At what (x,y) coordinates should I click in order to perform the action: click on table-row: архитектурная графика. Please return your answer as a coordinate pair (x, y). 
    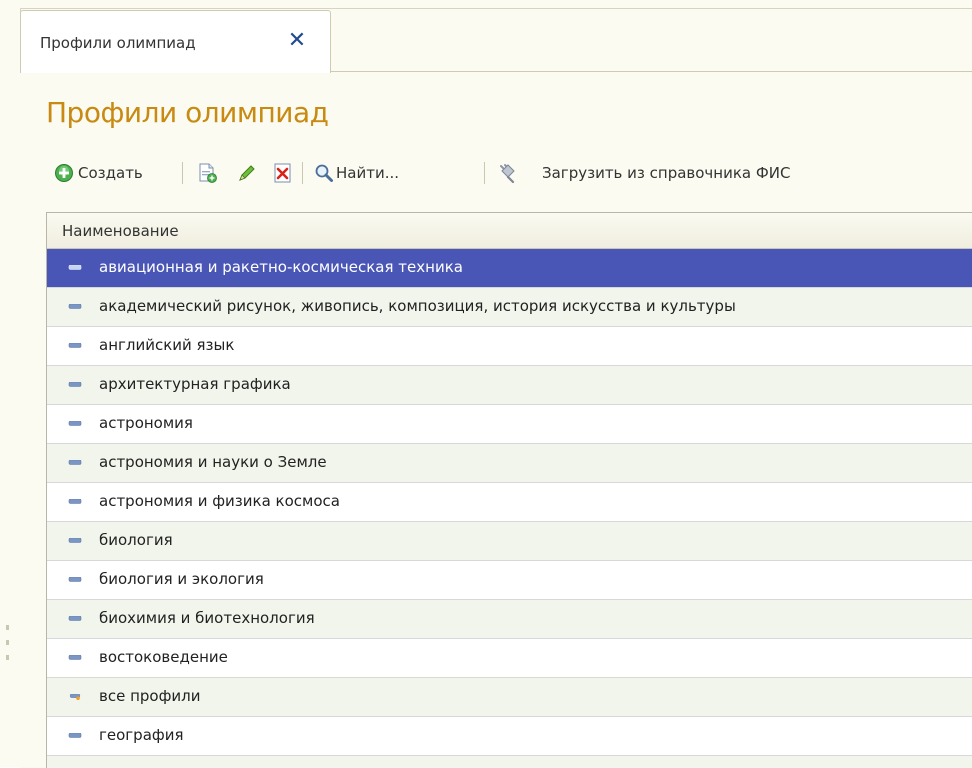
    Looking at the image, I should click on (509, 385).